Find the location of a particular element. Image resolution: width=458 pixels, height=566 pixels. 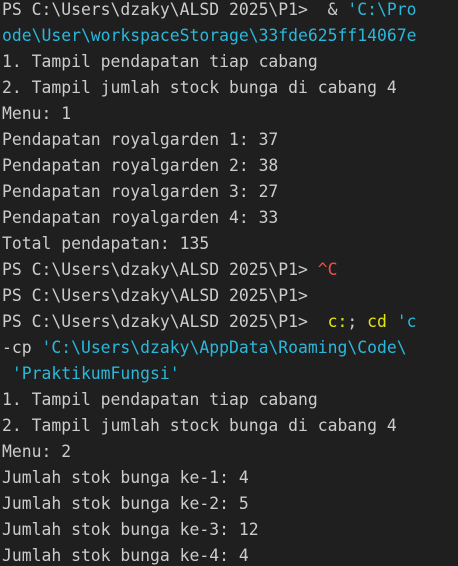

terminal-text-segment: Jumlah stok bunga ke-1: 4 is located at coordinates (125, 477).